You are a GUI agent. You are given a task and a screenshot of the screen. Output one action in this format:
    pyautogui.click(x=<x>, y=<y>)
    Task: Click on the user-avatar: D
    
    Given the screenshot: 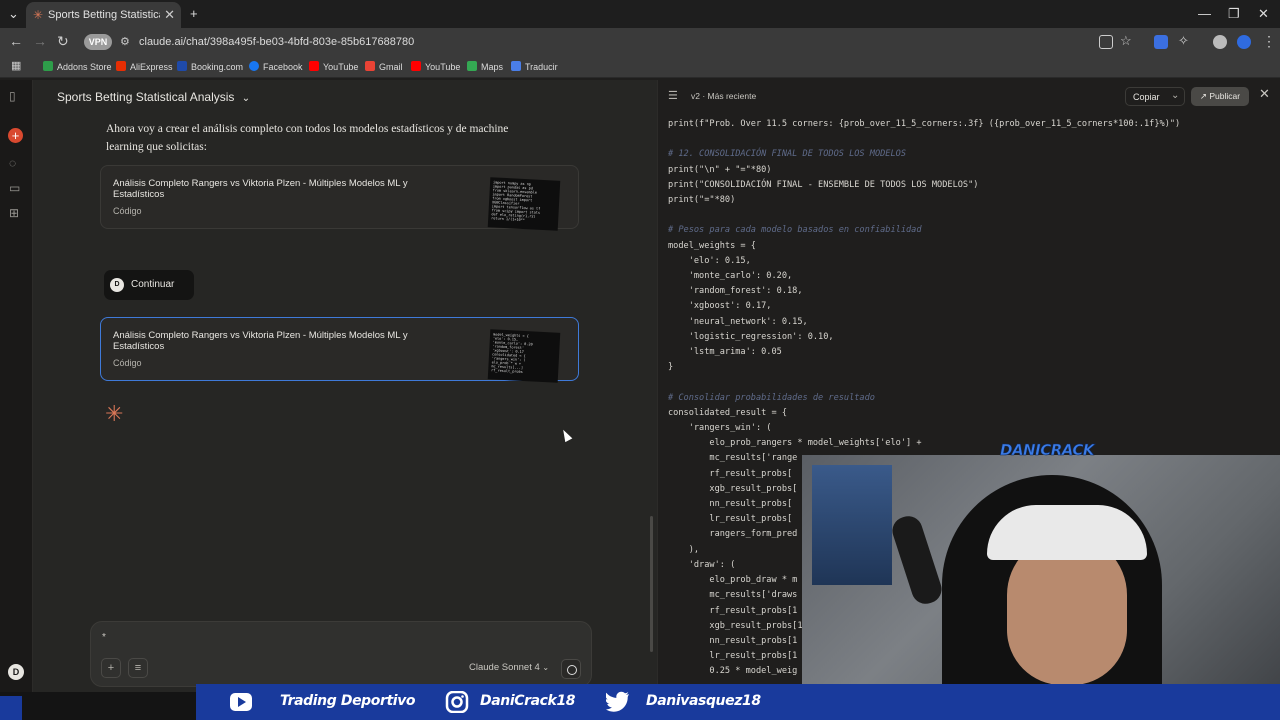 What is the action you would take?
    pyautogui.click(x=16, y=672)
    